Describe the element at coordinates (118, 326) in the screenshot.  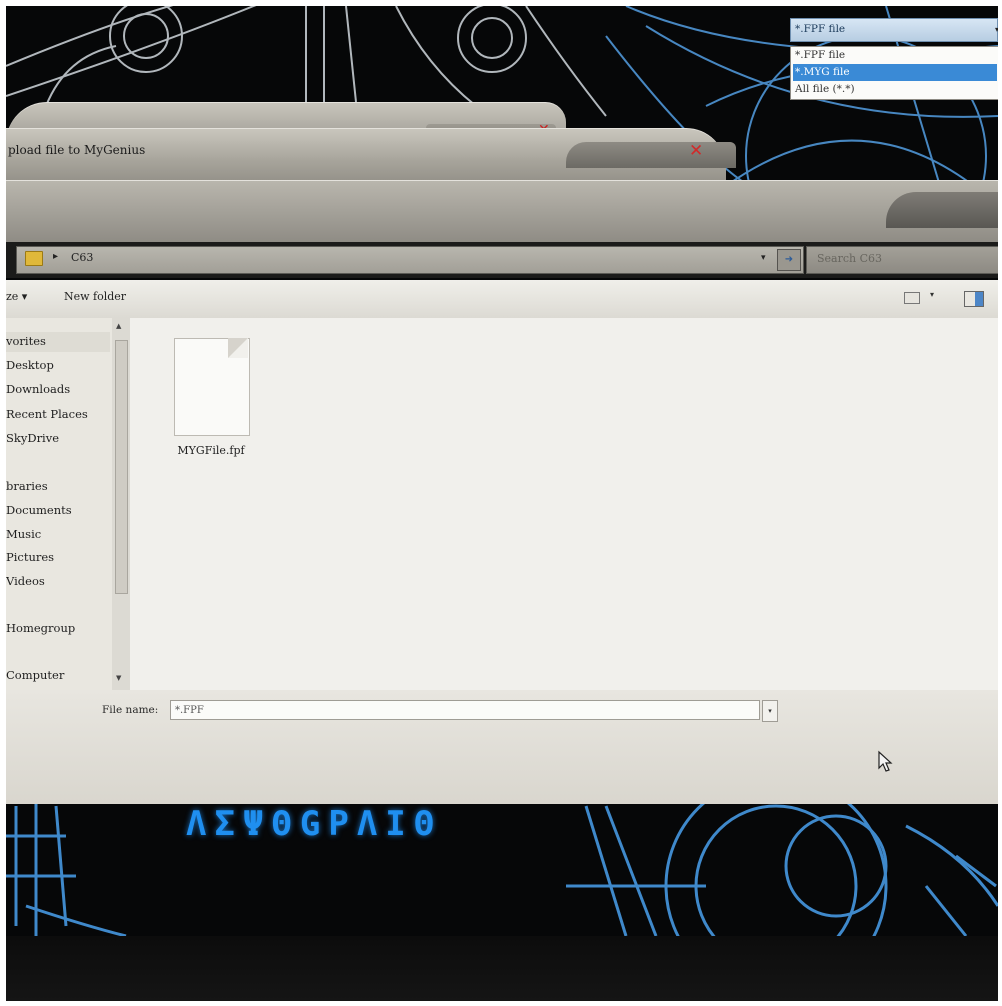
I see `scroll-up-icon: ▲` at that location.